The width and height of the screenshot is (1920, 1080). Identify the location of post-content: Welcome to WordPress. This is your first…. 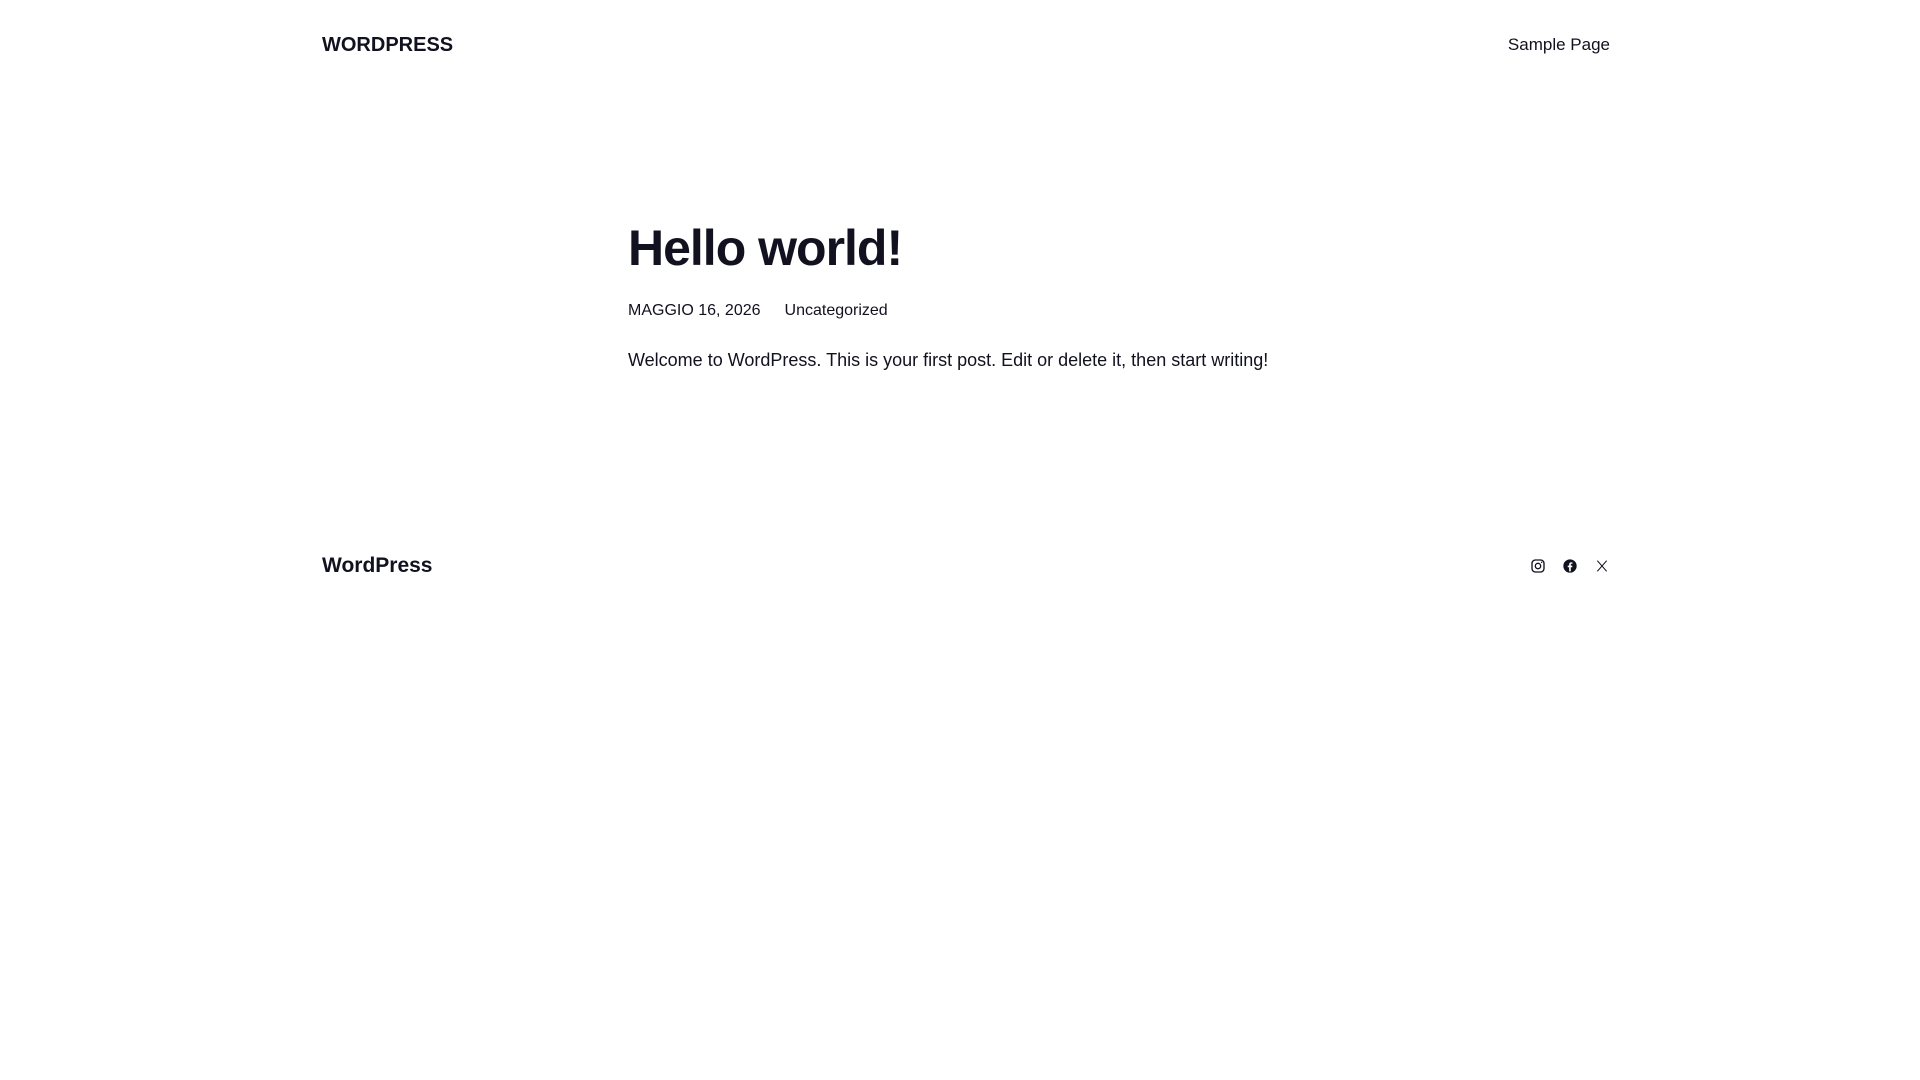
(948, 359).